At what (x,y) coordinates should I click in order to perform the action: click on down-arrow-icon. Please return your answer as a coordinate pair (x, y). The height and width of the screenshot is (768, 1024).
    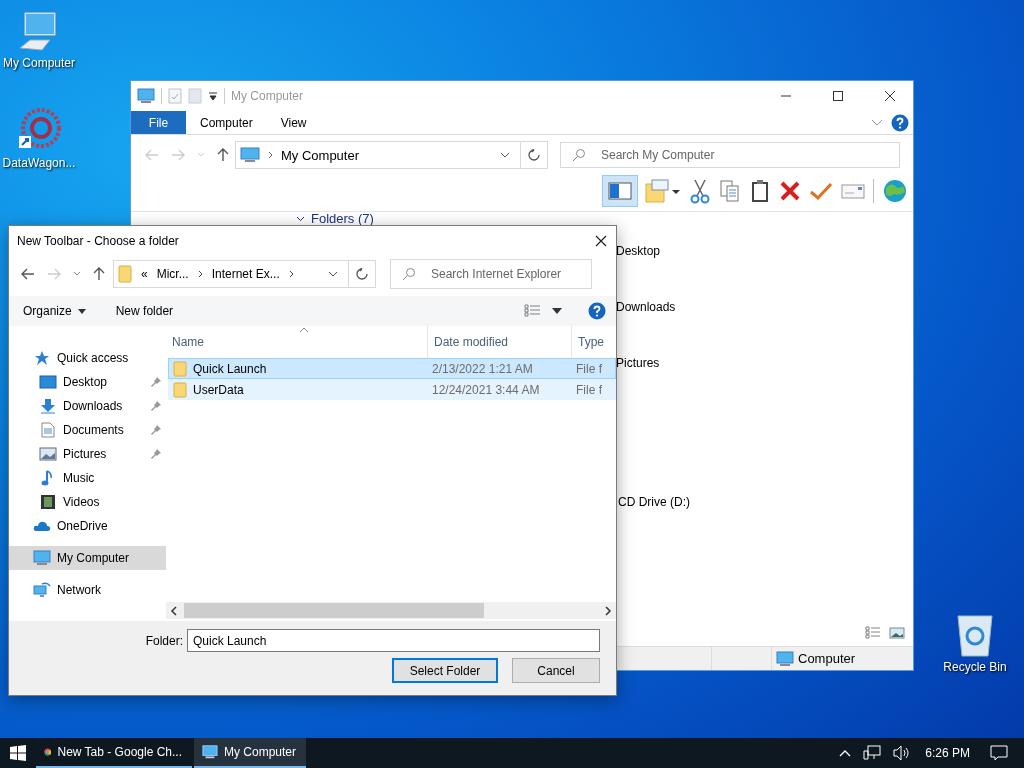
    Looking at the image, I should click on (48, 406).